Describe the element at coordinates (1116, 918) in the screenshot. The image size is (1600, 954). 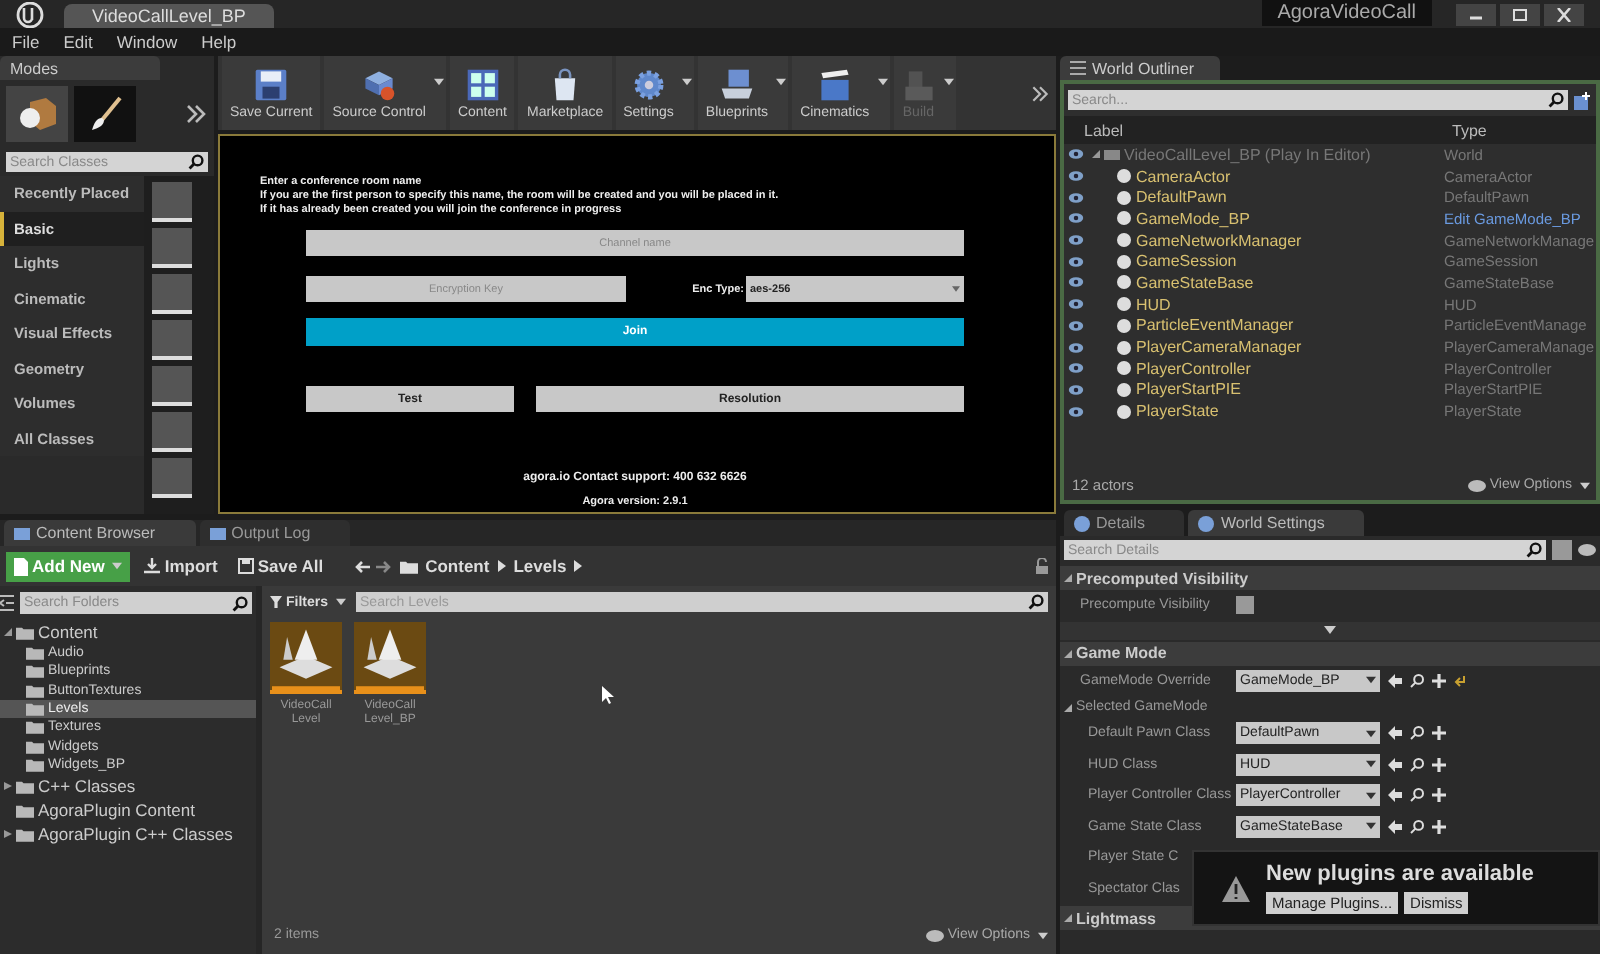
I see `section-header: Lightmass` at that location.